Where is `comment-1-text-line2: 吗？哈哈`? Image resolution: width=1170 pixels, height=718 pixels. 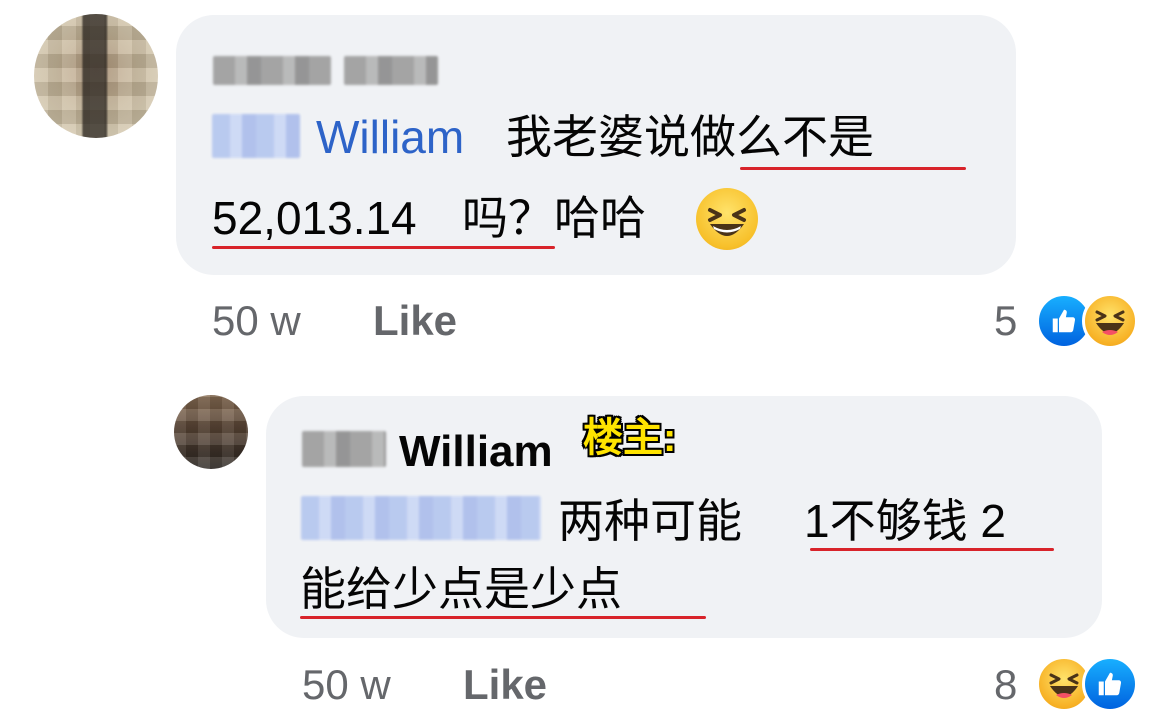 comment-1-text-line2: 吗？哈哈 is located at coordinates (554, 218).